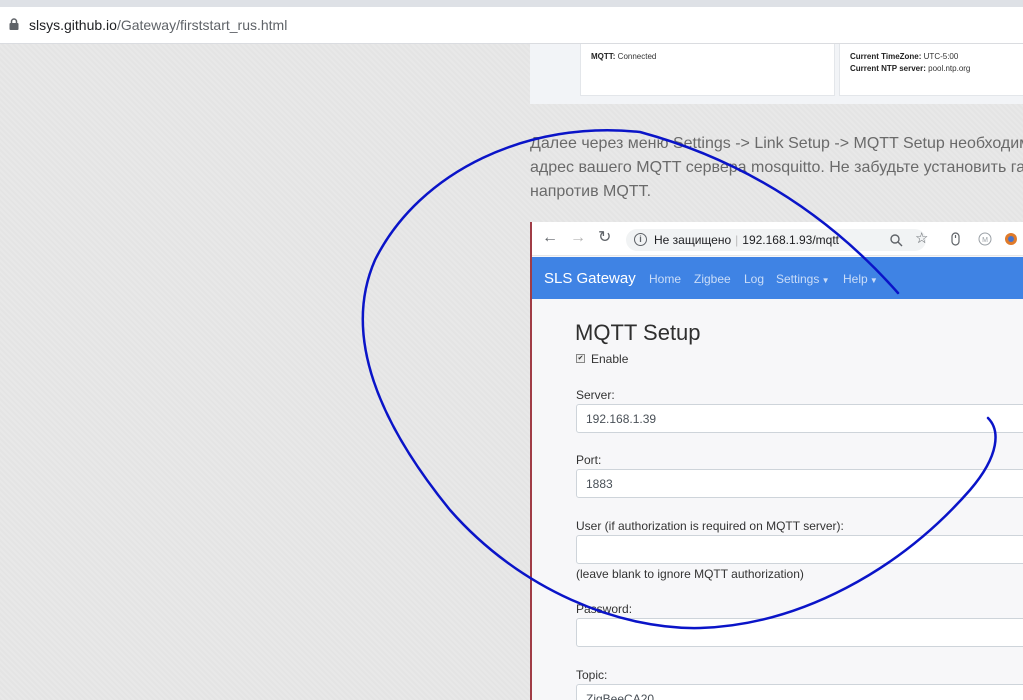  What do you see at coordinates (754, 279) in the screenshot?
I see `nav-log: Log` at bounding box center [754, 279].